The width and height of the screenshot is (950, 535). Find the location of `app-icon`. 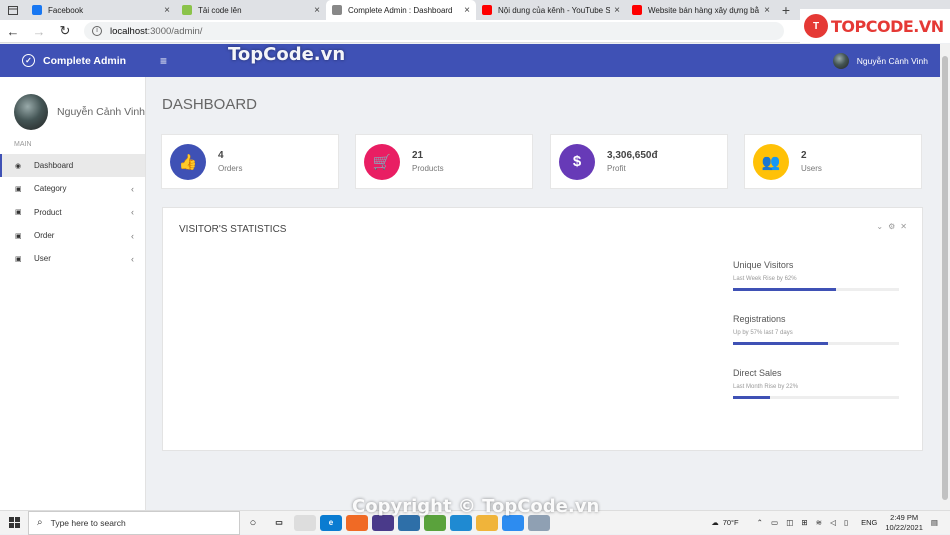

app-icon is located at coordinates (305, 522).